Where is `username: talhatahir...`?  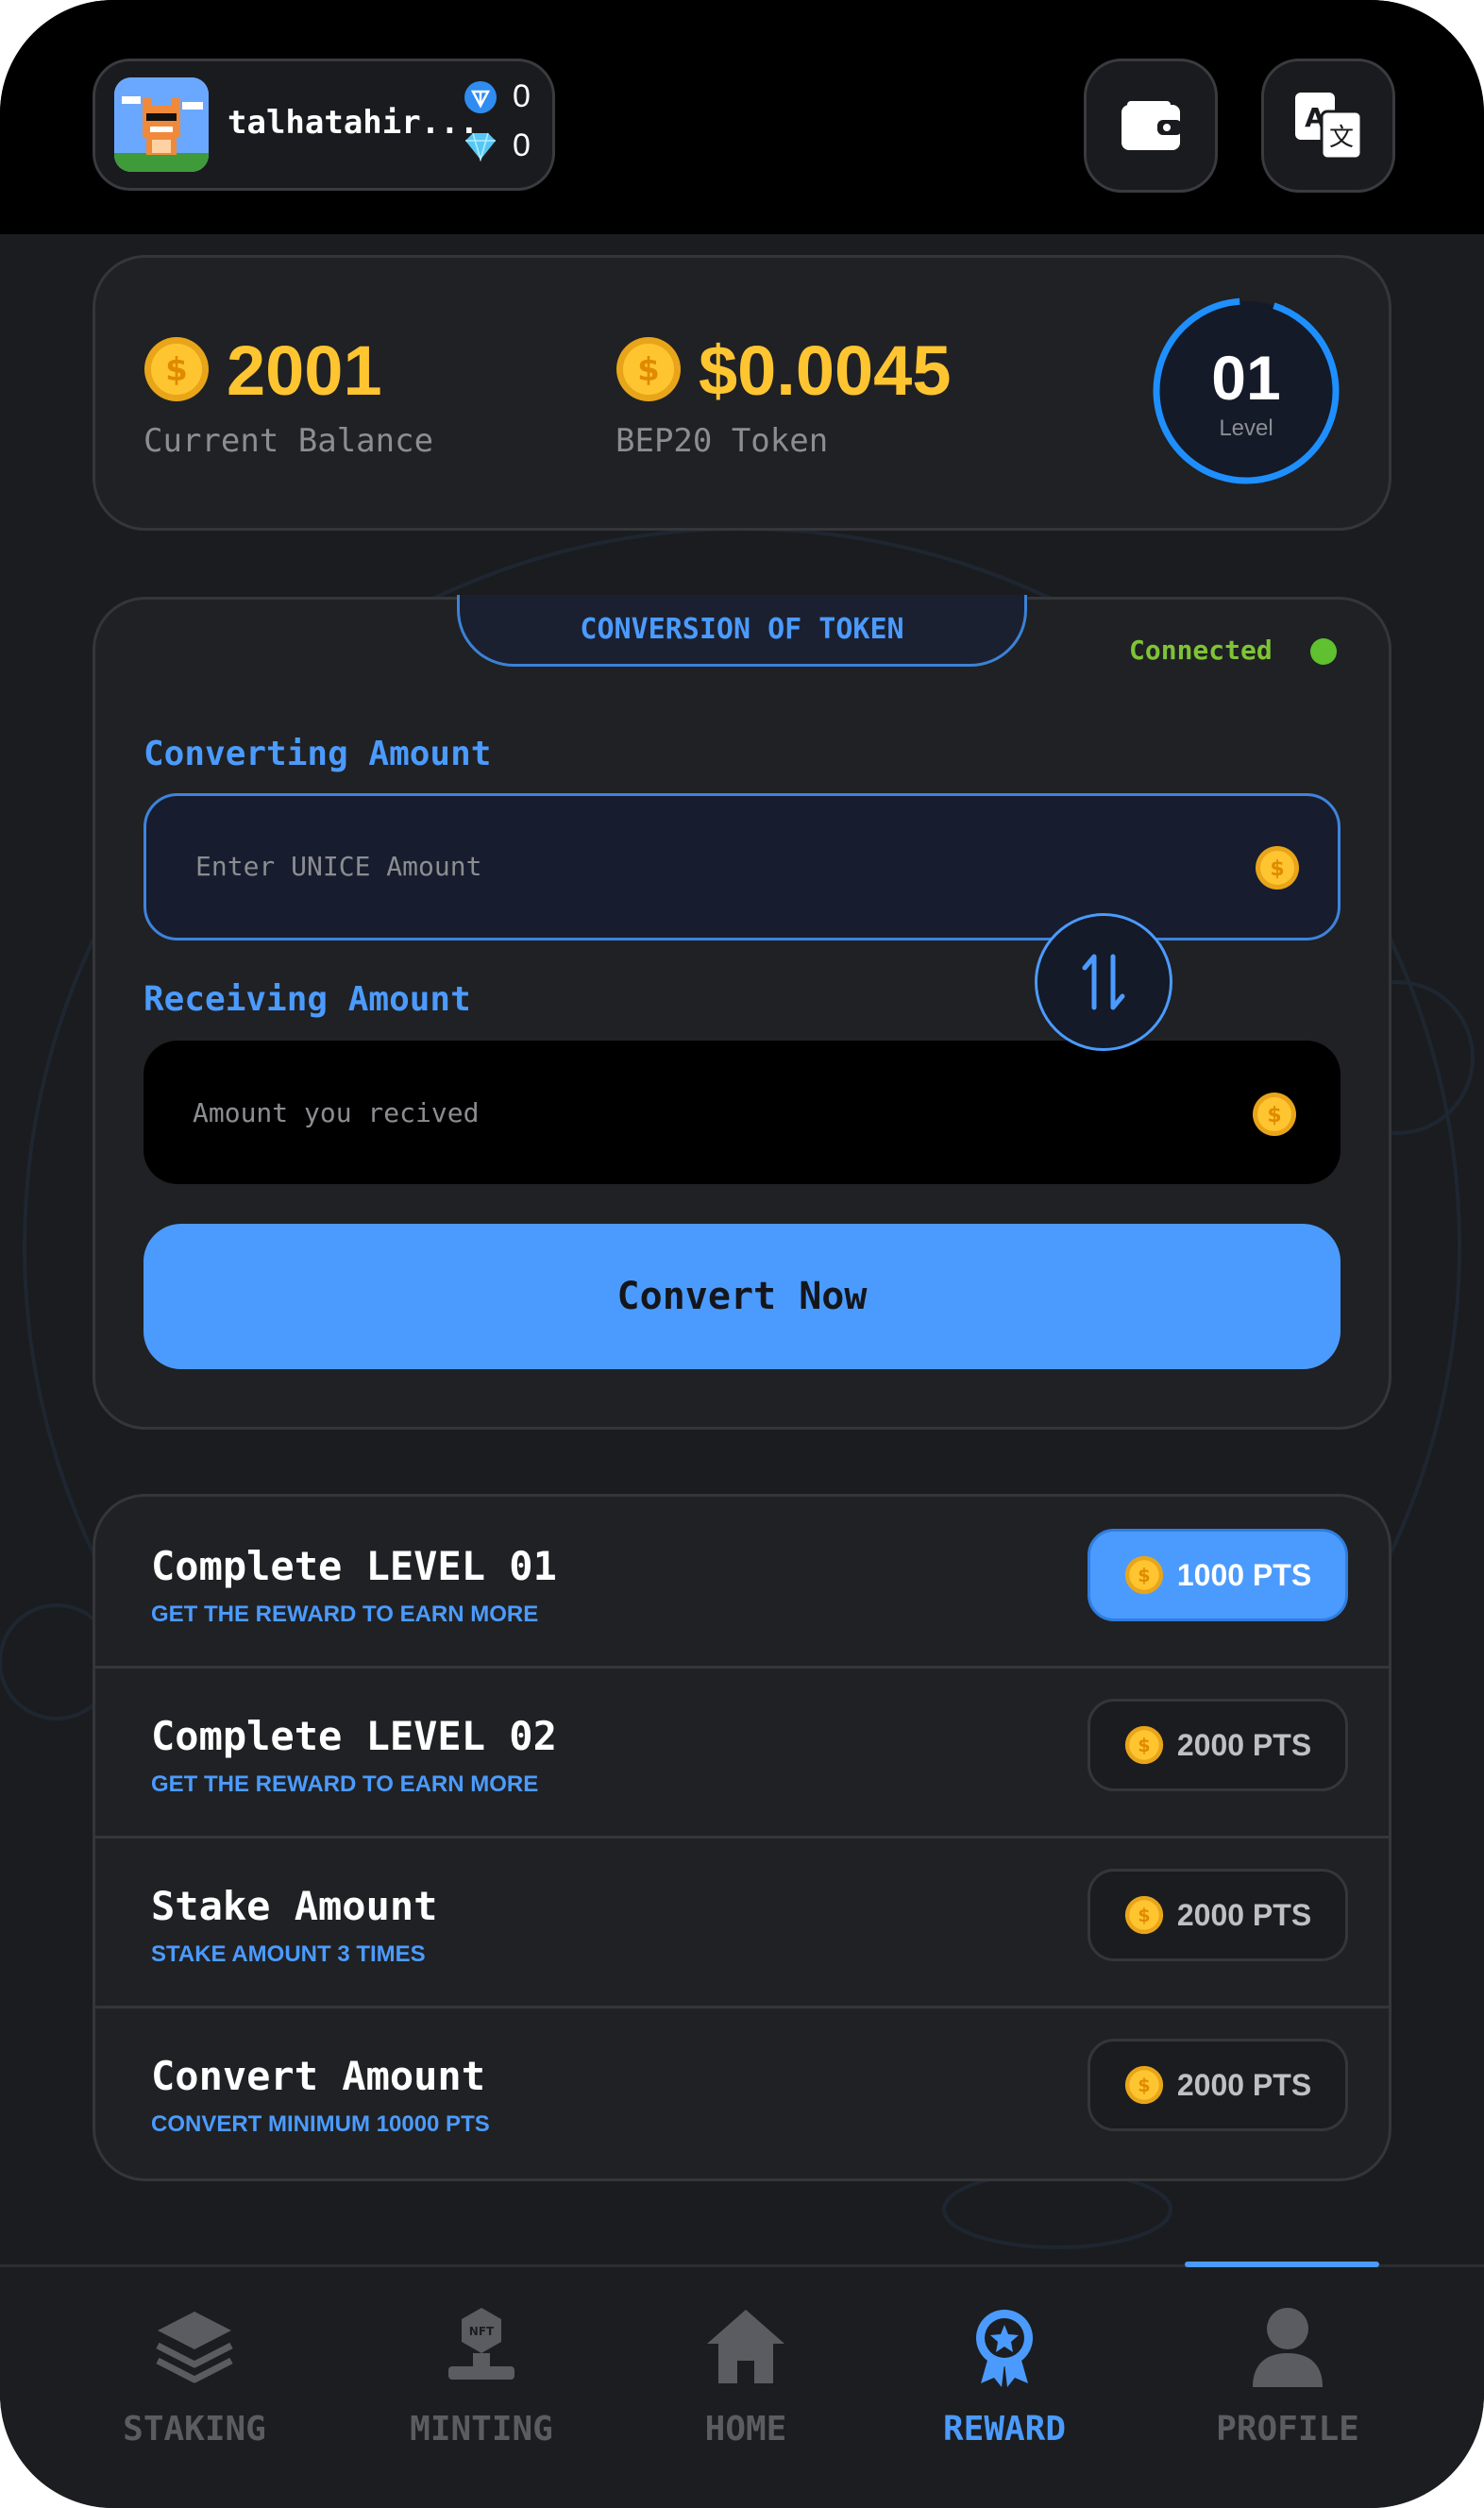
username: talhatahir... is located at coordinates (354, 123).